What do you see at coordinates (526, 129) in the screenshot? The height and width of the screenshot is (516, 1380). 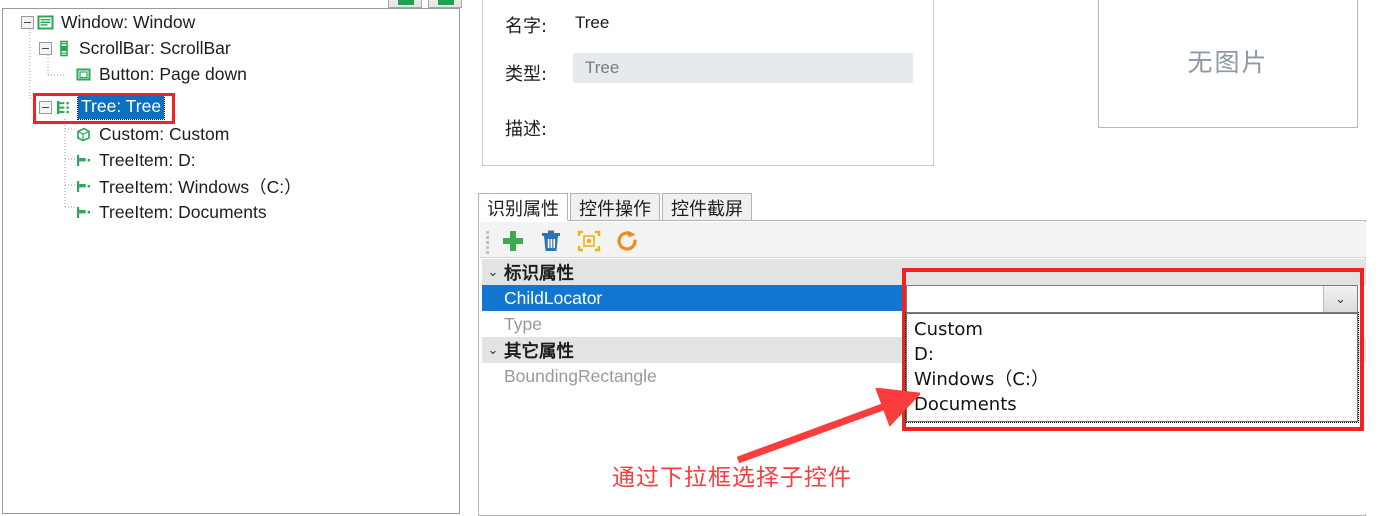 I see `description-field-label: 描述:` at bounding box center [526, 129].